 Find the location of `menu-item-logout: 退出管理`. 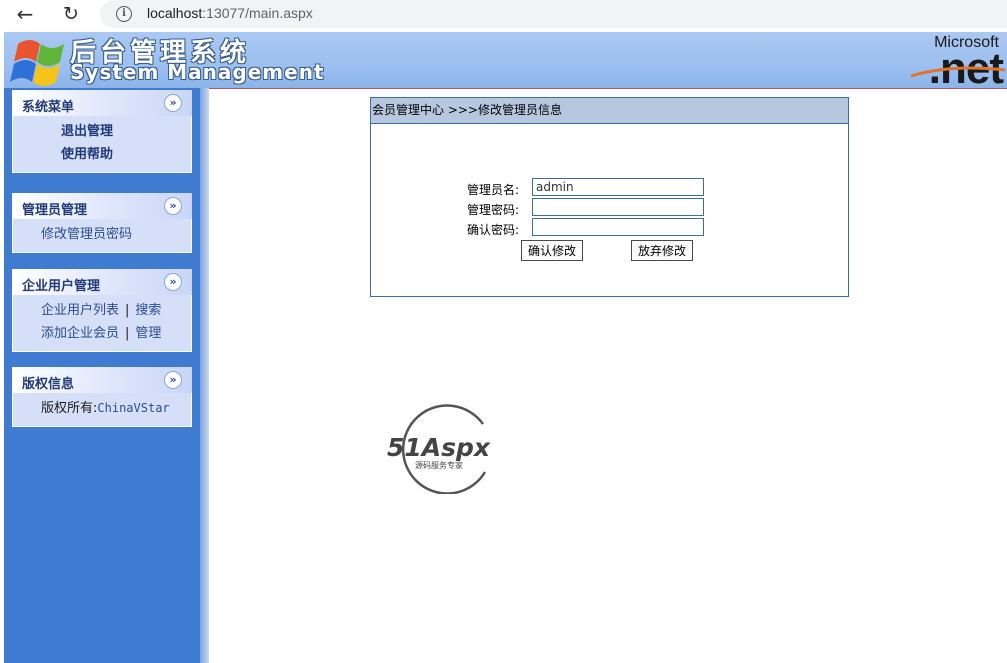

menu-item-logout: 退出管理 is located at coordinates (102, 131).